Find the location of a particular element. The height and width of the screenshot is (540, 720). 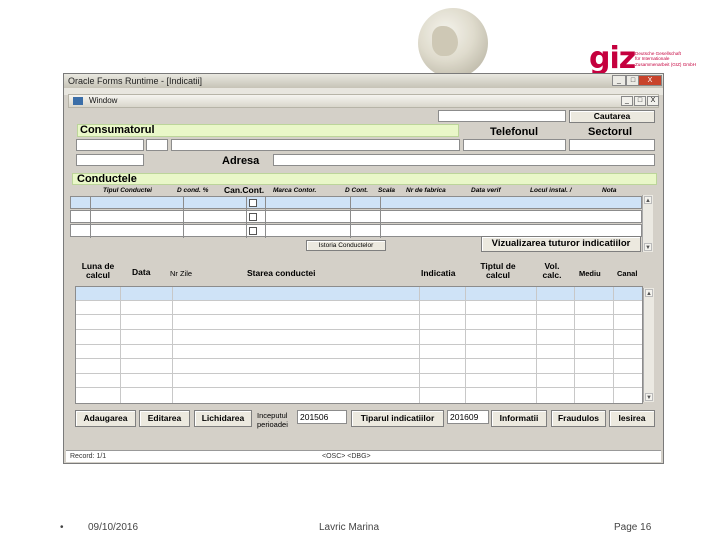

print-period-field: 201609 is located at coordinates (468, 417).